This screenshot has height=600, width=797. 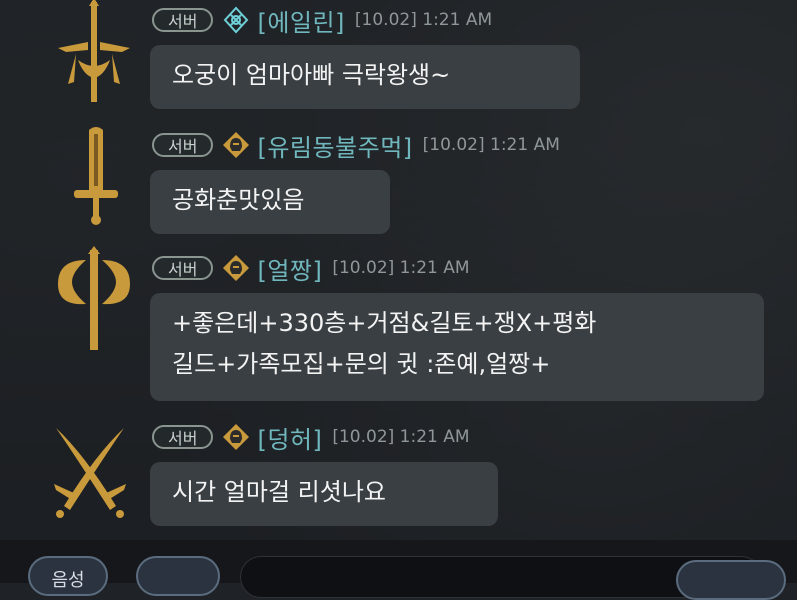 What do you see at coordinates (384, 323) in the screenshot?
I see `message-text: +좋은데+330층+거점&길토+쟁X+평화` at bounding box center [384, 323].